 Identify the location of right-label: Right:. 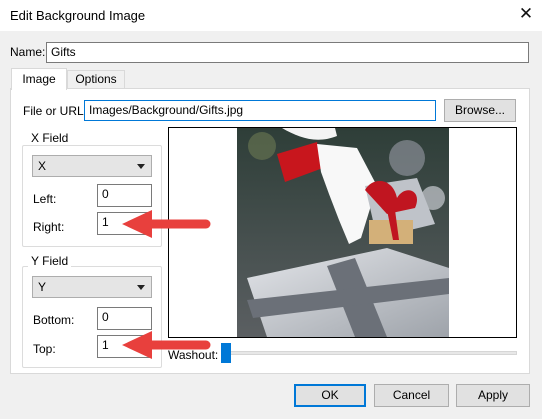
(49, 227).